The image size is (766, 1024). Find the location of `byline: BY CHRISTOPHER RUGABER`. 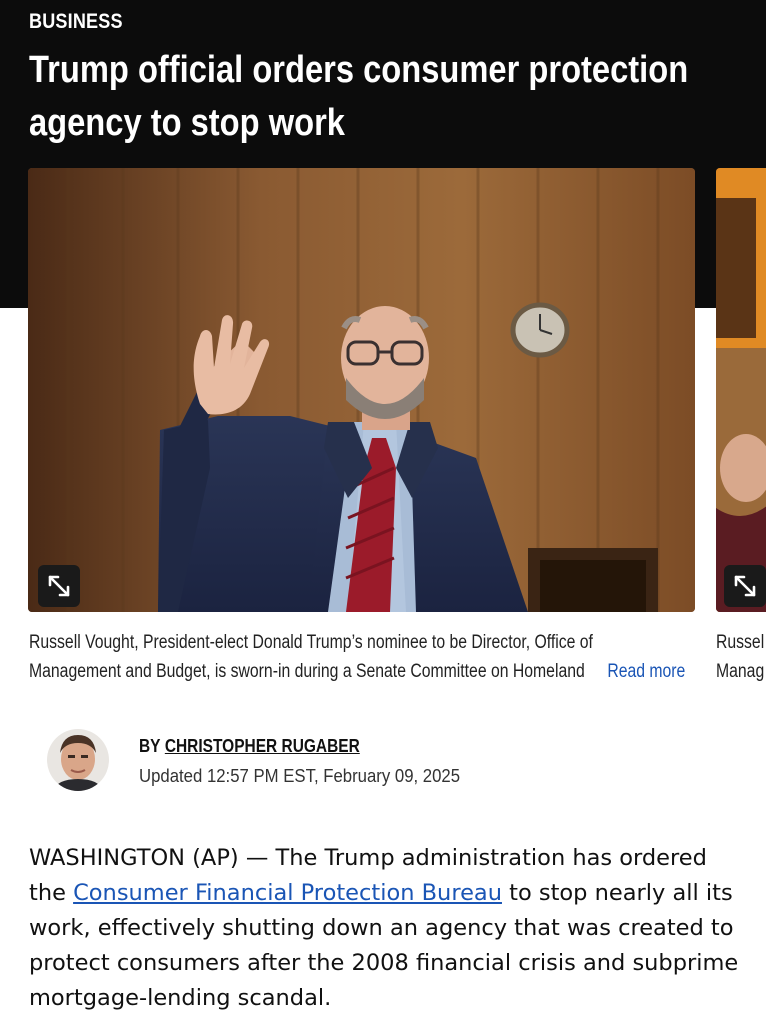

byline: BY CHRISTOPHER RUGABER is located at coordinates (249, 746).